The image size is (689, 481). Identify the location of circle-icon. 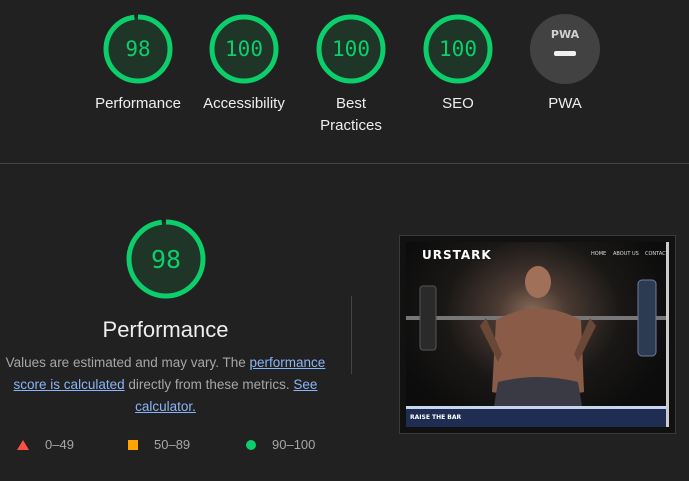
(251, 444).